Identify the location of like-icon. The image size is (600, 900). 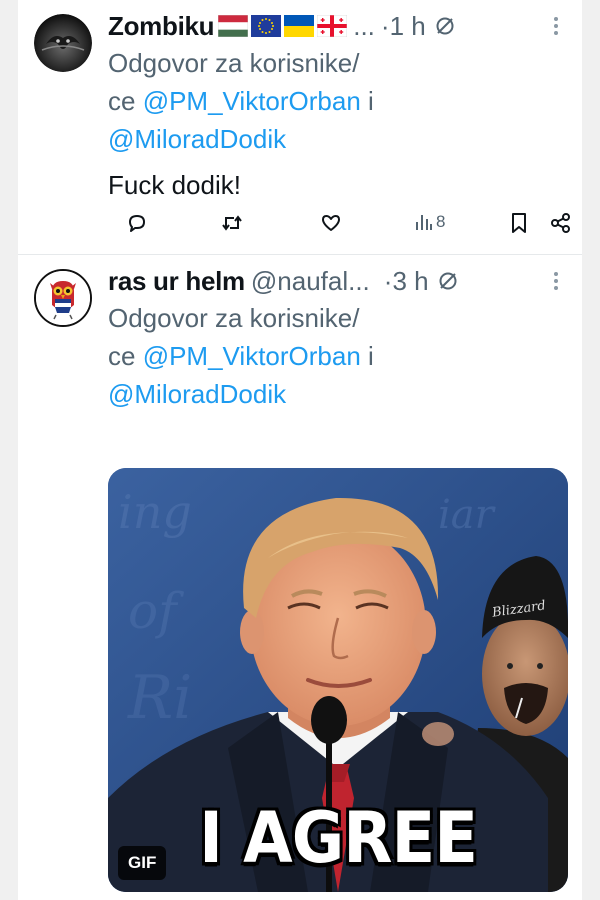
(331, 223).